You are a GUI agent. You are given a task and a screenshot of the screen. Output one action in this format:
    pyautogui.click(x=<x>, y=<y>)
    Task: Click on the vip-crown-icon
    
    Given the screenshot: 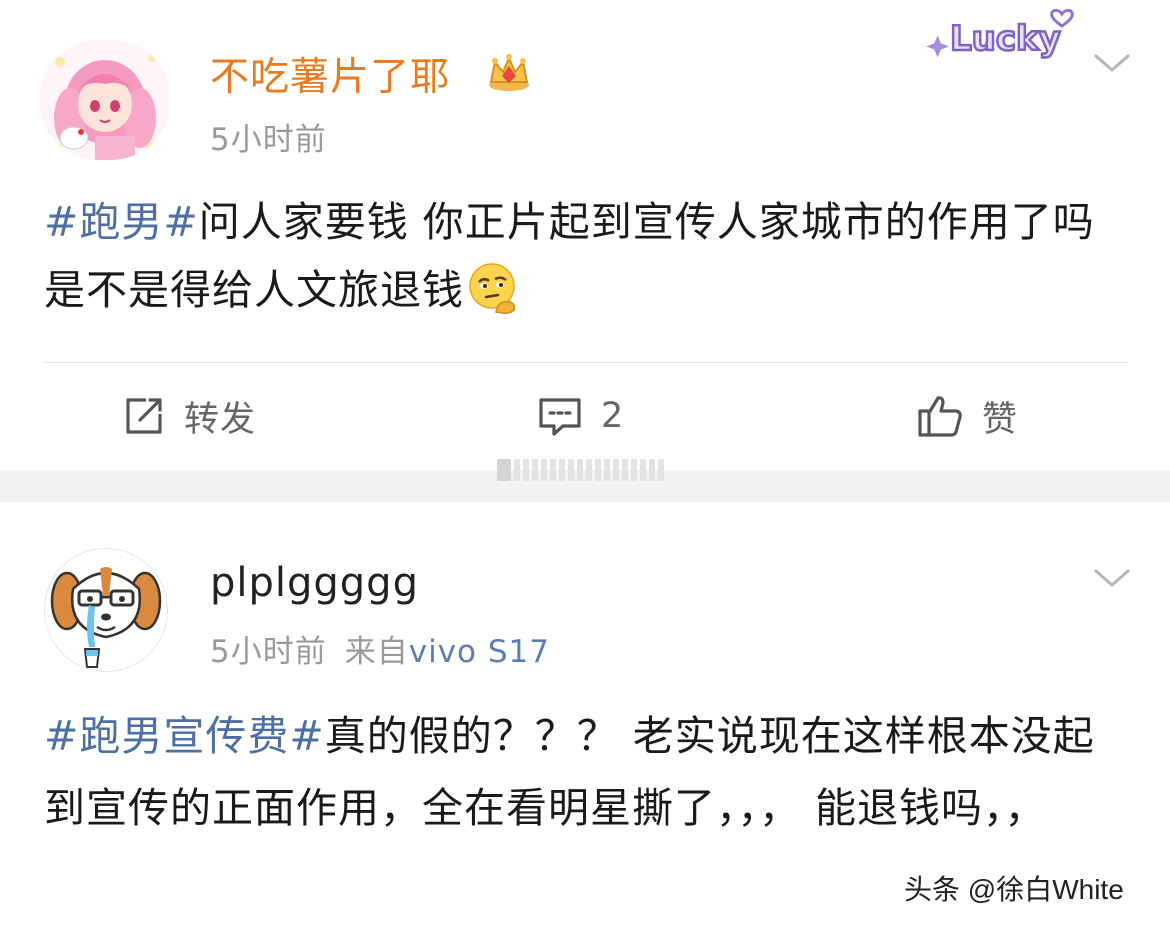 What is the action you would take?
    pyautogui.click(x=509, y=72)
    